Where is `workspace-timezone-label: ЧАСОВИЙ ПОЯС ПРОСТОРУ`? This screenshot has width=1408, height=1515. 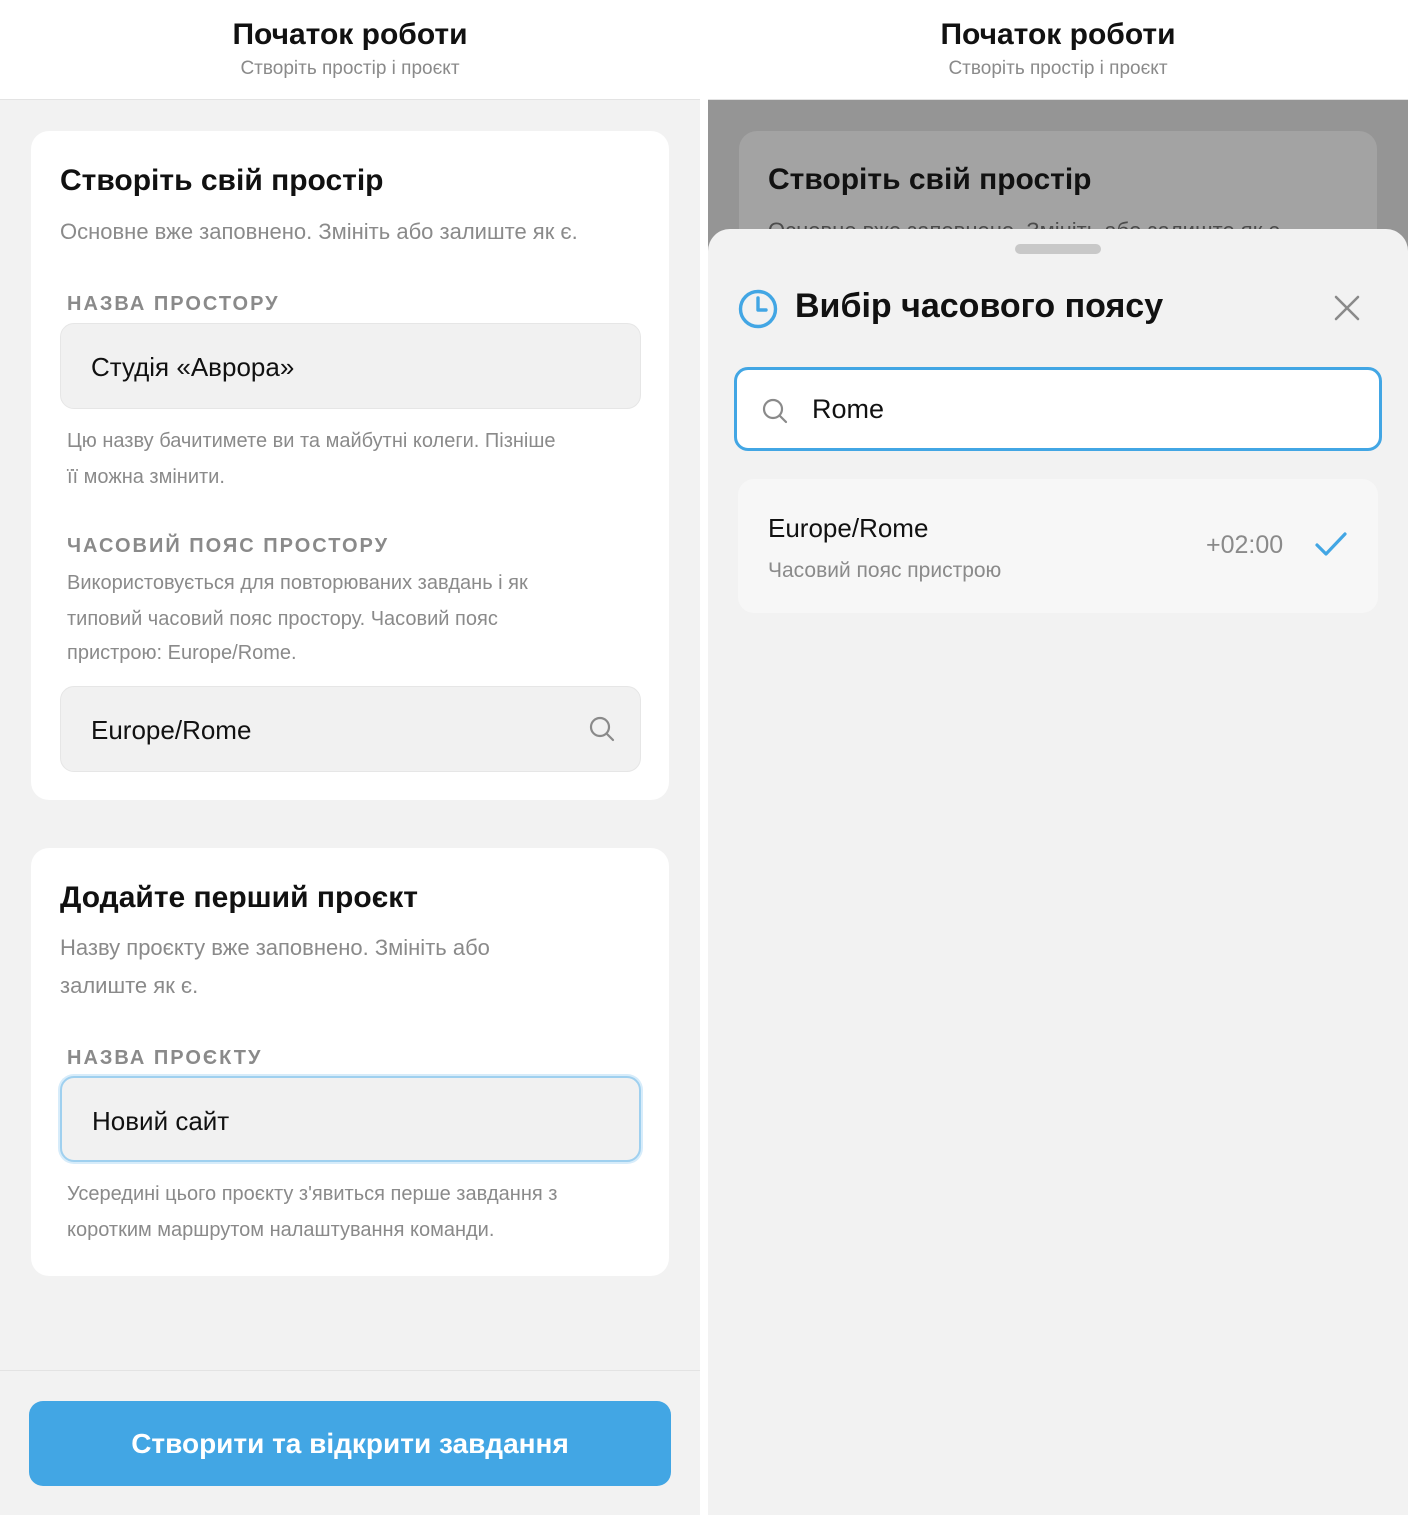 workspace-timezone-label: ЧАСОВИЙ ПОЯС ПРОСТОРУ is located at coordinates (228, 546).